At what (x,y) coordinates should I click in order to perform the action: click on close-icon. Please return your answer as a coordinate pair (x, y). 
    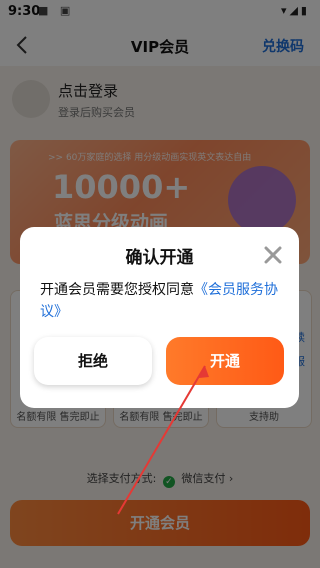
    Looking at the image, I should click on (273, 255).